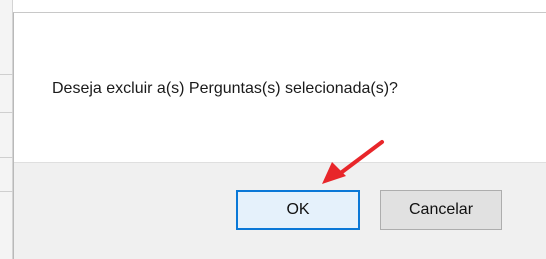  What do you see at coordinates (298, 210) in the screenshot?
I see `ok-button: OK` at bounding box center [298, 210].